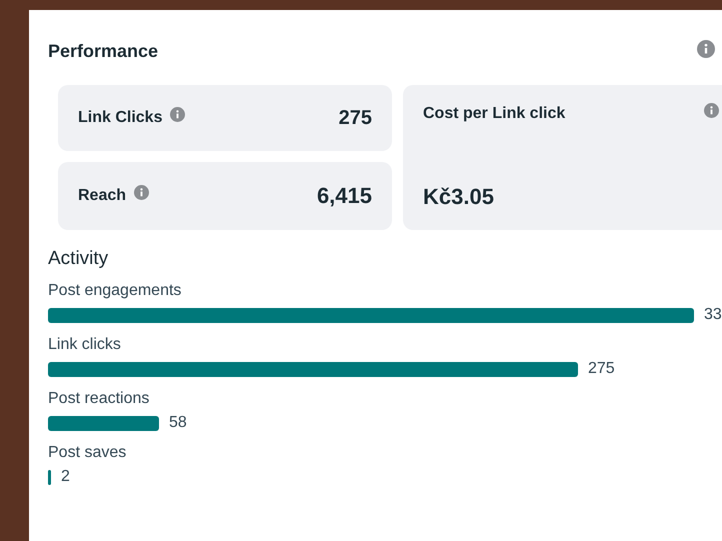  I want to click on metric-label: Reach, so click(102, 196).